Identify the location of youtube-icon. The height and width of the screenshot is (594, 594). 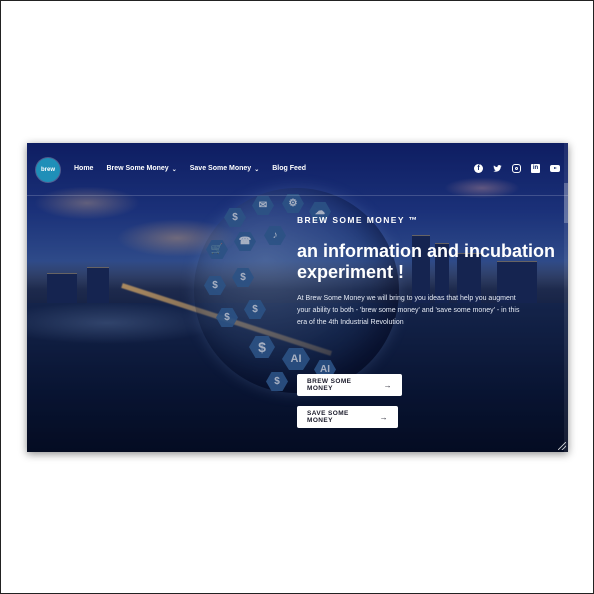
(555, 168).